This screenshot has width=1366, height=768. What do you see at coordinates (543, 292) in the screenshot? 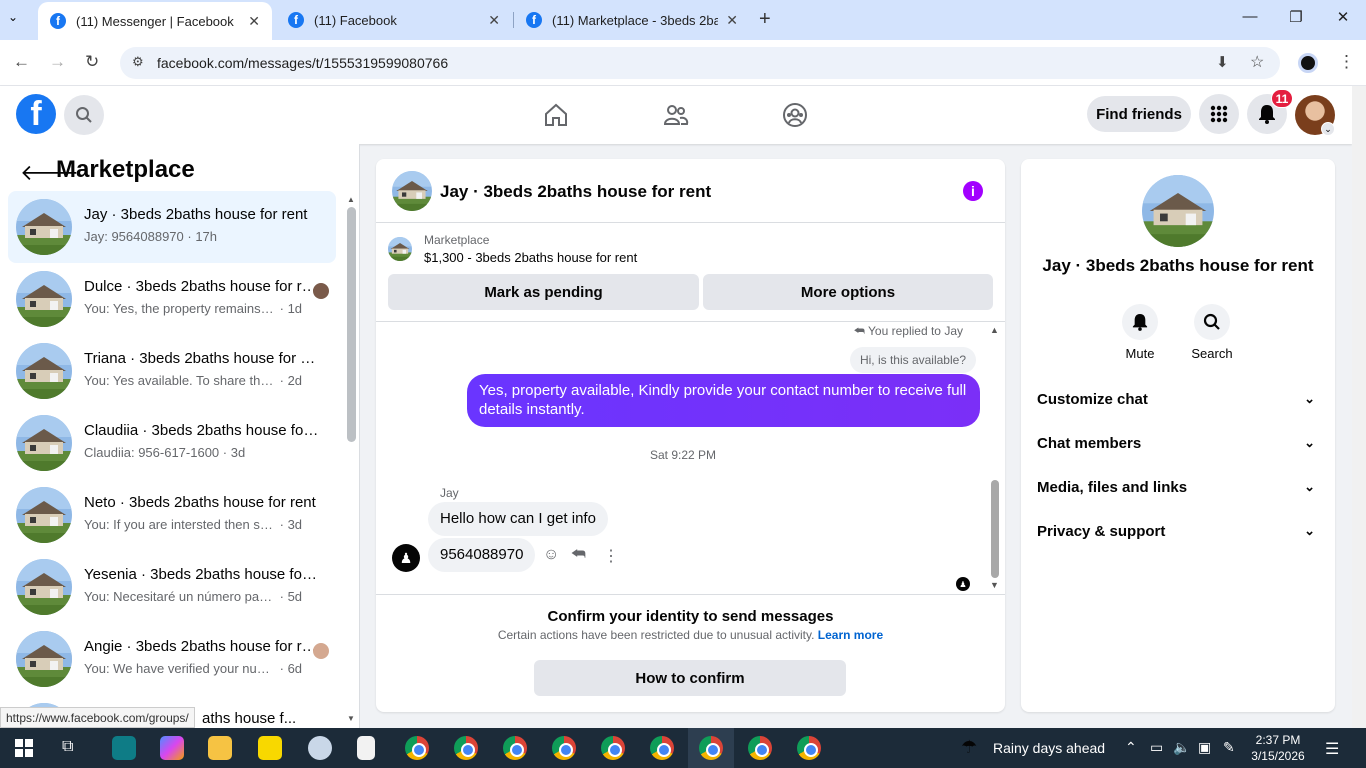
I see `mark-as-pending-button: Mark as pending` at bounding box center [543, 292].